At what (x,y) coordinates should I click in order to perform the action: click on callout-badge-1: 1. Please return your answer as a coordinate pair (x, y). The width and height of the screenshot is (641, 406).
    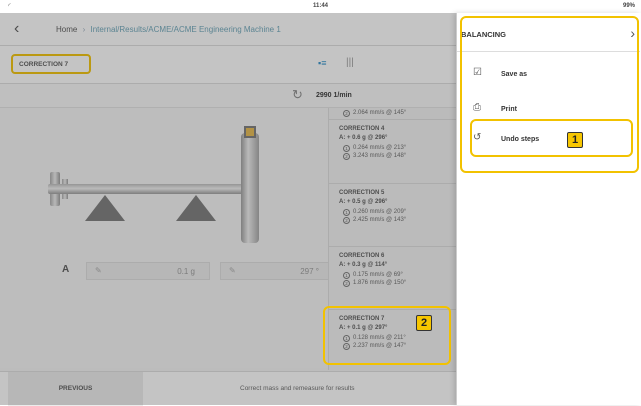
    Looking at the image, I should click on (575, 140).